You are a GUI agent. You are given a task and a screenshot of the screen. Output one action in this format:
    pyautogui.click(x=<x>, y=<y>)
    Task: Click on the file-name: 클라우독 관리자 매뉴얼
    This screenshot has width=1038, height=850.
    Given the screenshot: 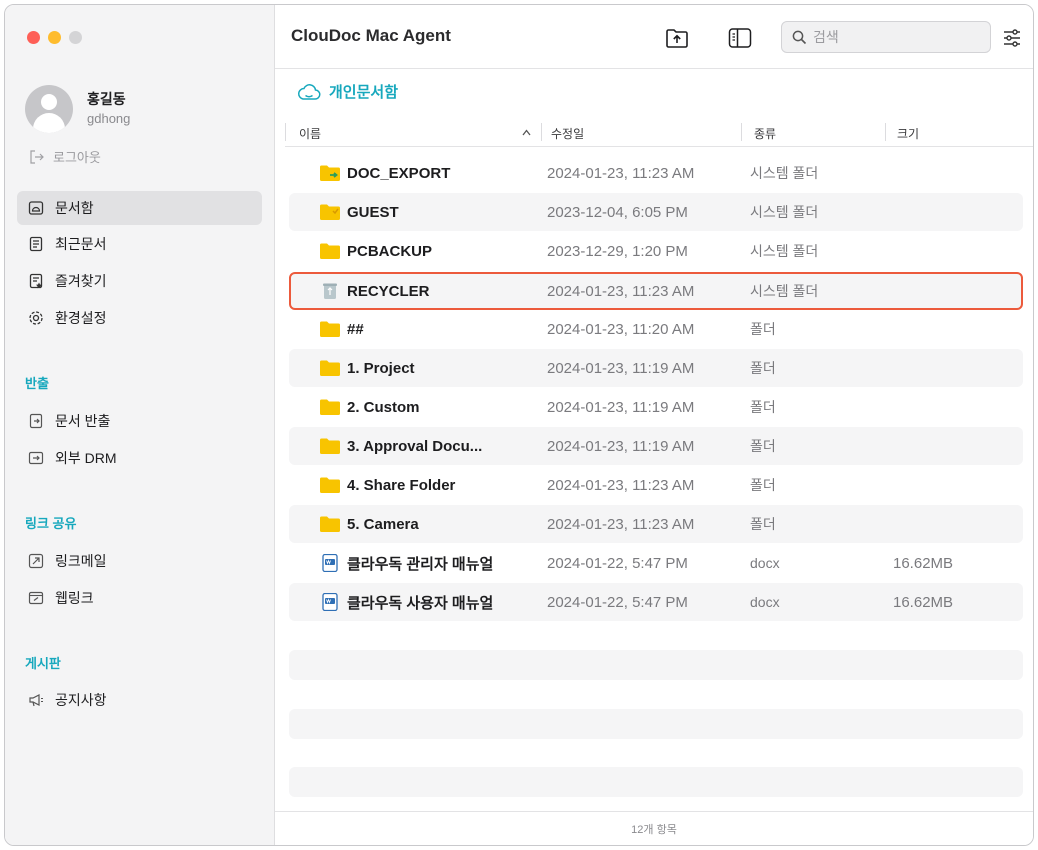 What is the action you would take?
    pyautogui.click(x=420, y=564)
    